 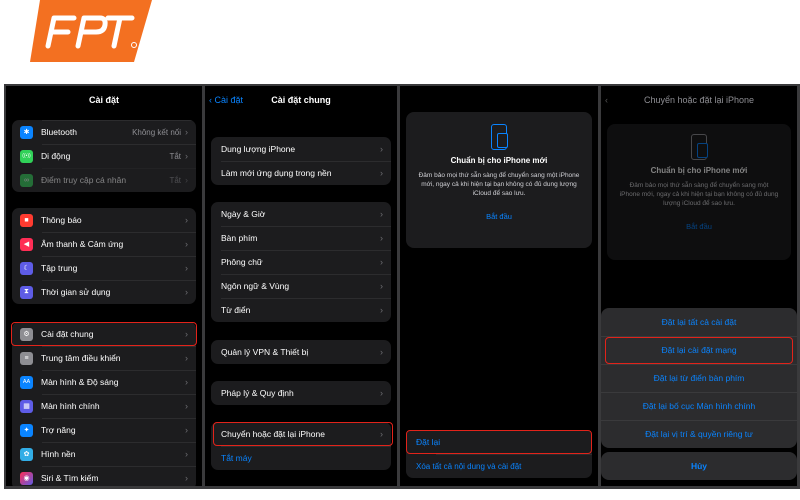 I want to click on settings-item-accessibility: ✦ Trợ năng ›, so click(x=104, y=430).